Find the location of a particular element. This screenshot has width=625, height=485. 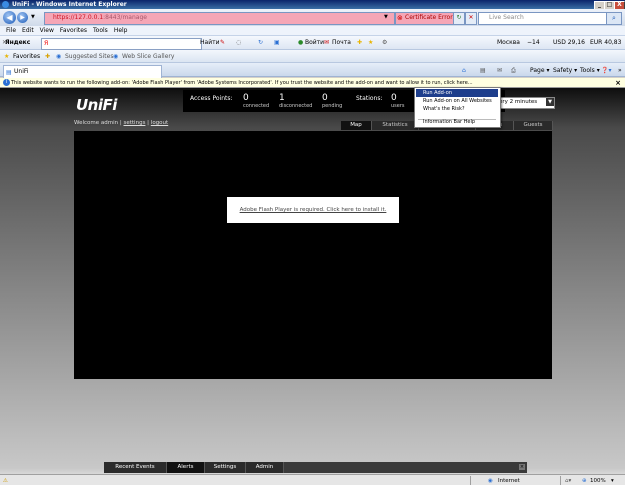

menu-help: Help is located at coordinates (121, 31).